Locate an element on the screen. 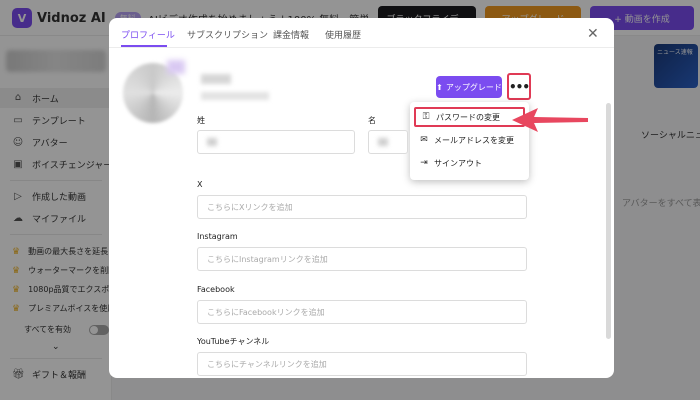 This screenshot has width=700, height=400. mail-icon: ✉ is located at coordinates (424, 140).